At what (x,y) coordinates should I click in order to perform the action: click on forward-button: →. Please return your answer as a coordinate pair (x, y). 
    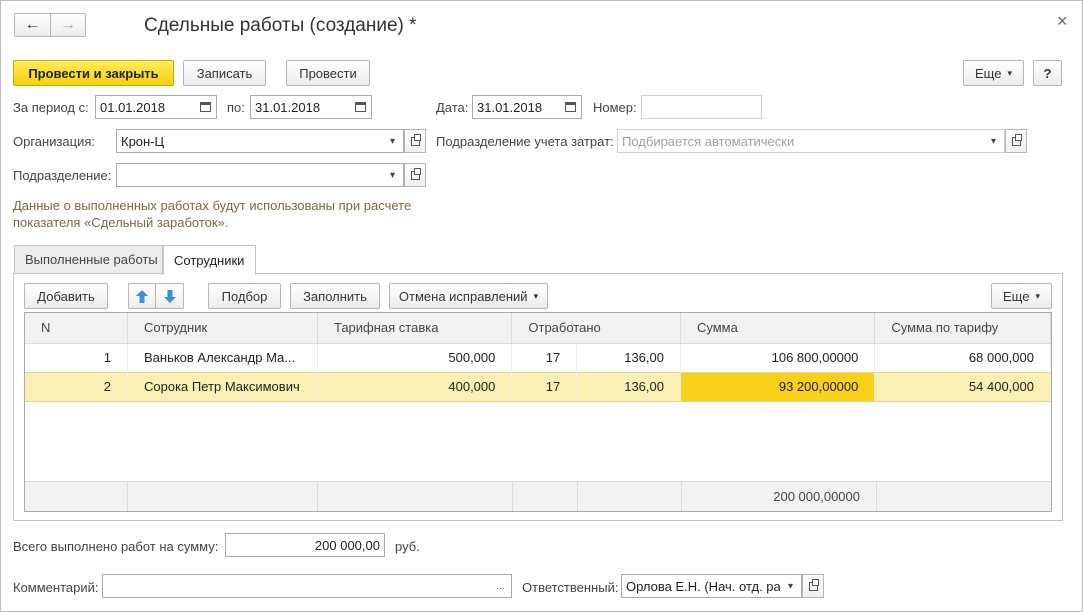
    Looking at the image, I should click on (68, 25).